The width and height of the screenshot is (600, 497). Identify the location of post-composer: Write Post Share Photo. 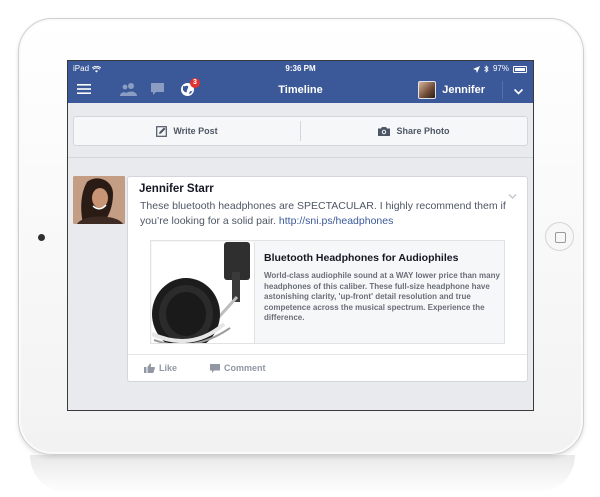
(300, 131).